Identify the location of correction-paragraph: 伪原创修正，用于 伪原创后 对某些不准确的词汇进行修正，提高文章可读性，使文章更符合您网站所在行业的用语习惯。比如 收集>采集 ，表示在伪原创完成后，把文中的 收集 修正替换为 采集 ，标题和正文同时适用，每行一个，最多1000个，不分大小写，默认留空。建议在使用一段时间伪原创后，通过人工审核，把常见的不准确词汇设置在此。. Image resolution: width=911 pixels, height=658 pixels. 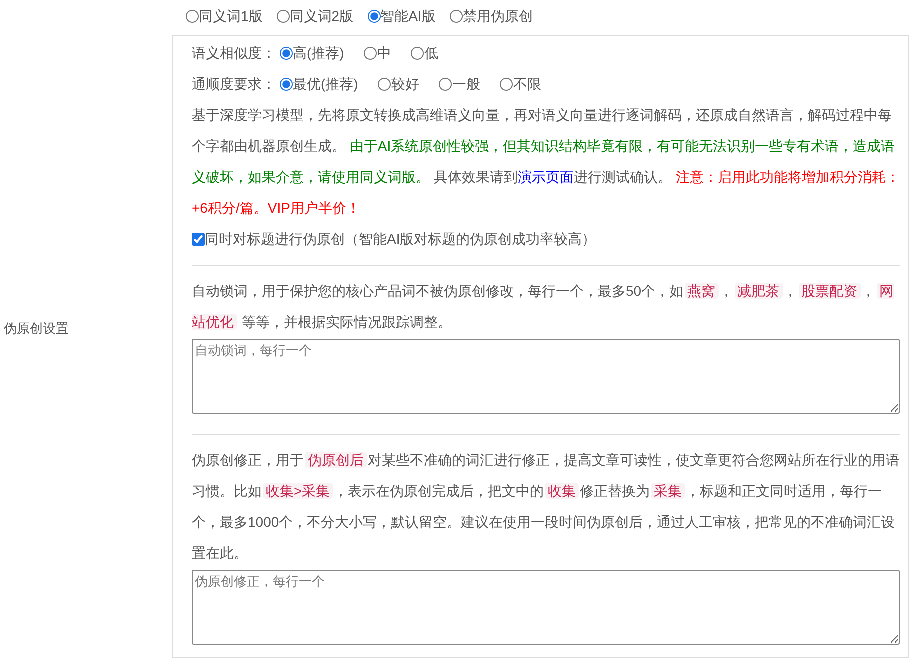
(546, 507).